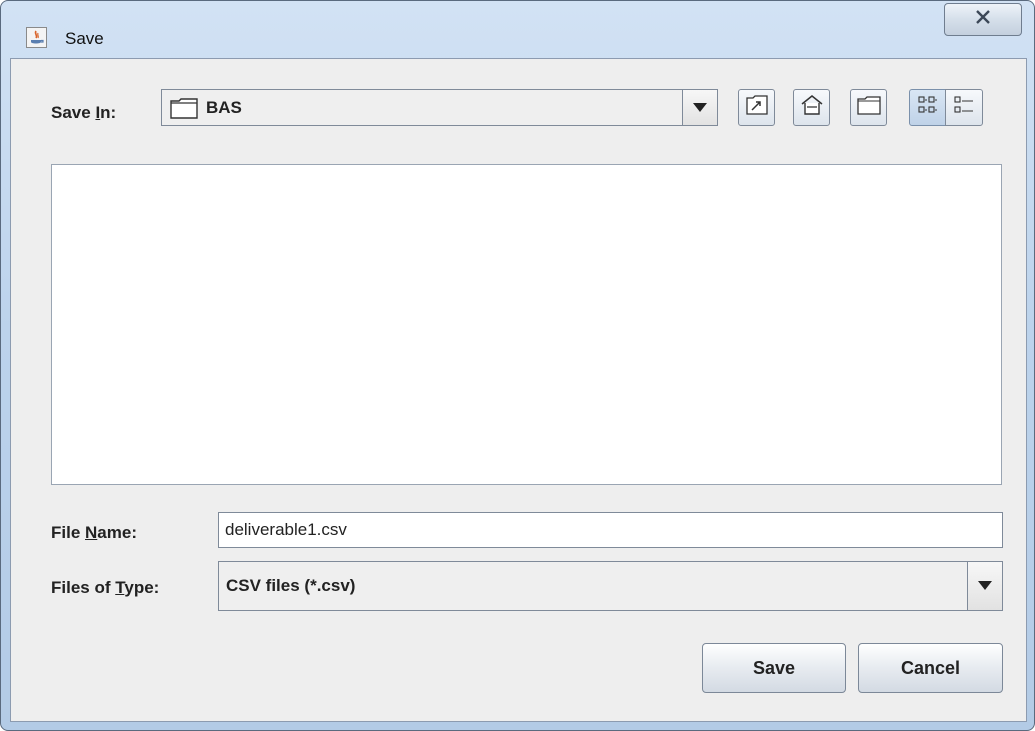  What do you see at coordinates (930, 668) in the screenshot?
I see `cancel-button: Cancel` at bounding box center [930, 668].